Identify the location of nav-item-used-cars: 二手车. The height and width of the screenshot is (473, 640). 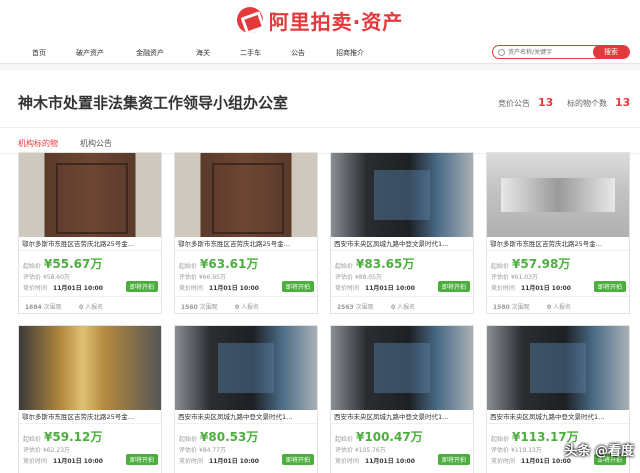
(250, 53).